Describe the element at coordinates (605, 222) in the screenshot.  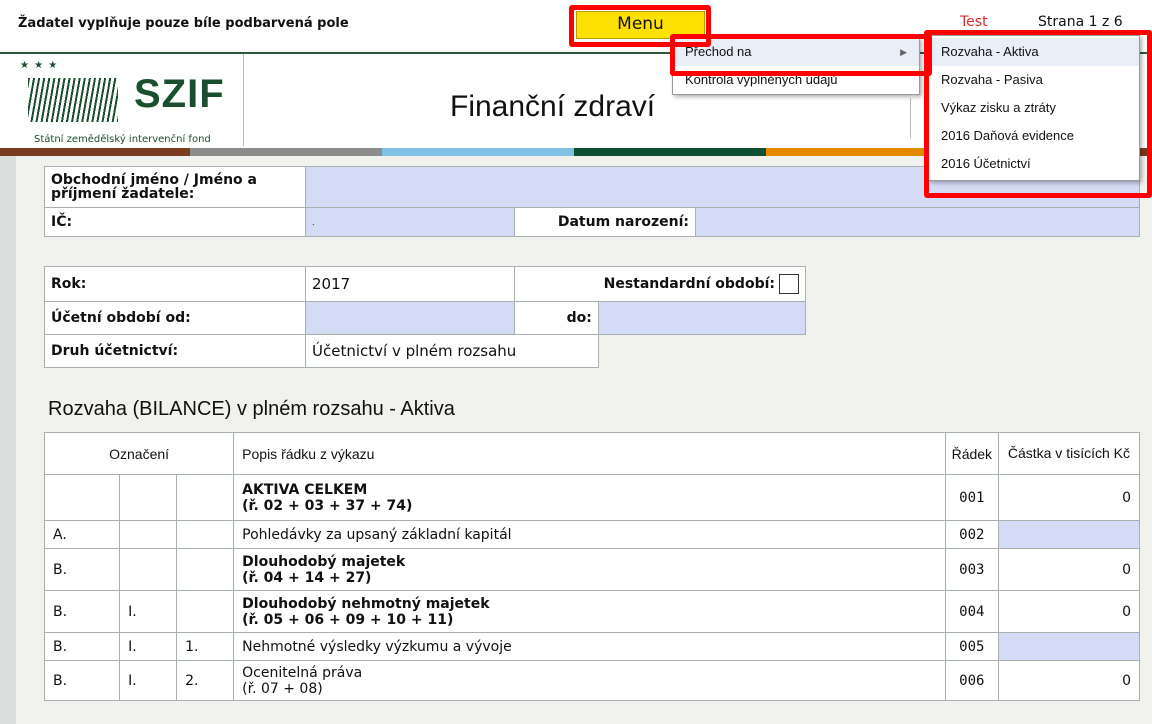
I see `dob-label: Datum narození:` at that location.